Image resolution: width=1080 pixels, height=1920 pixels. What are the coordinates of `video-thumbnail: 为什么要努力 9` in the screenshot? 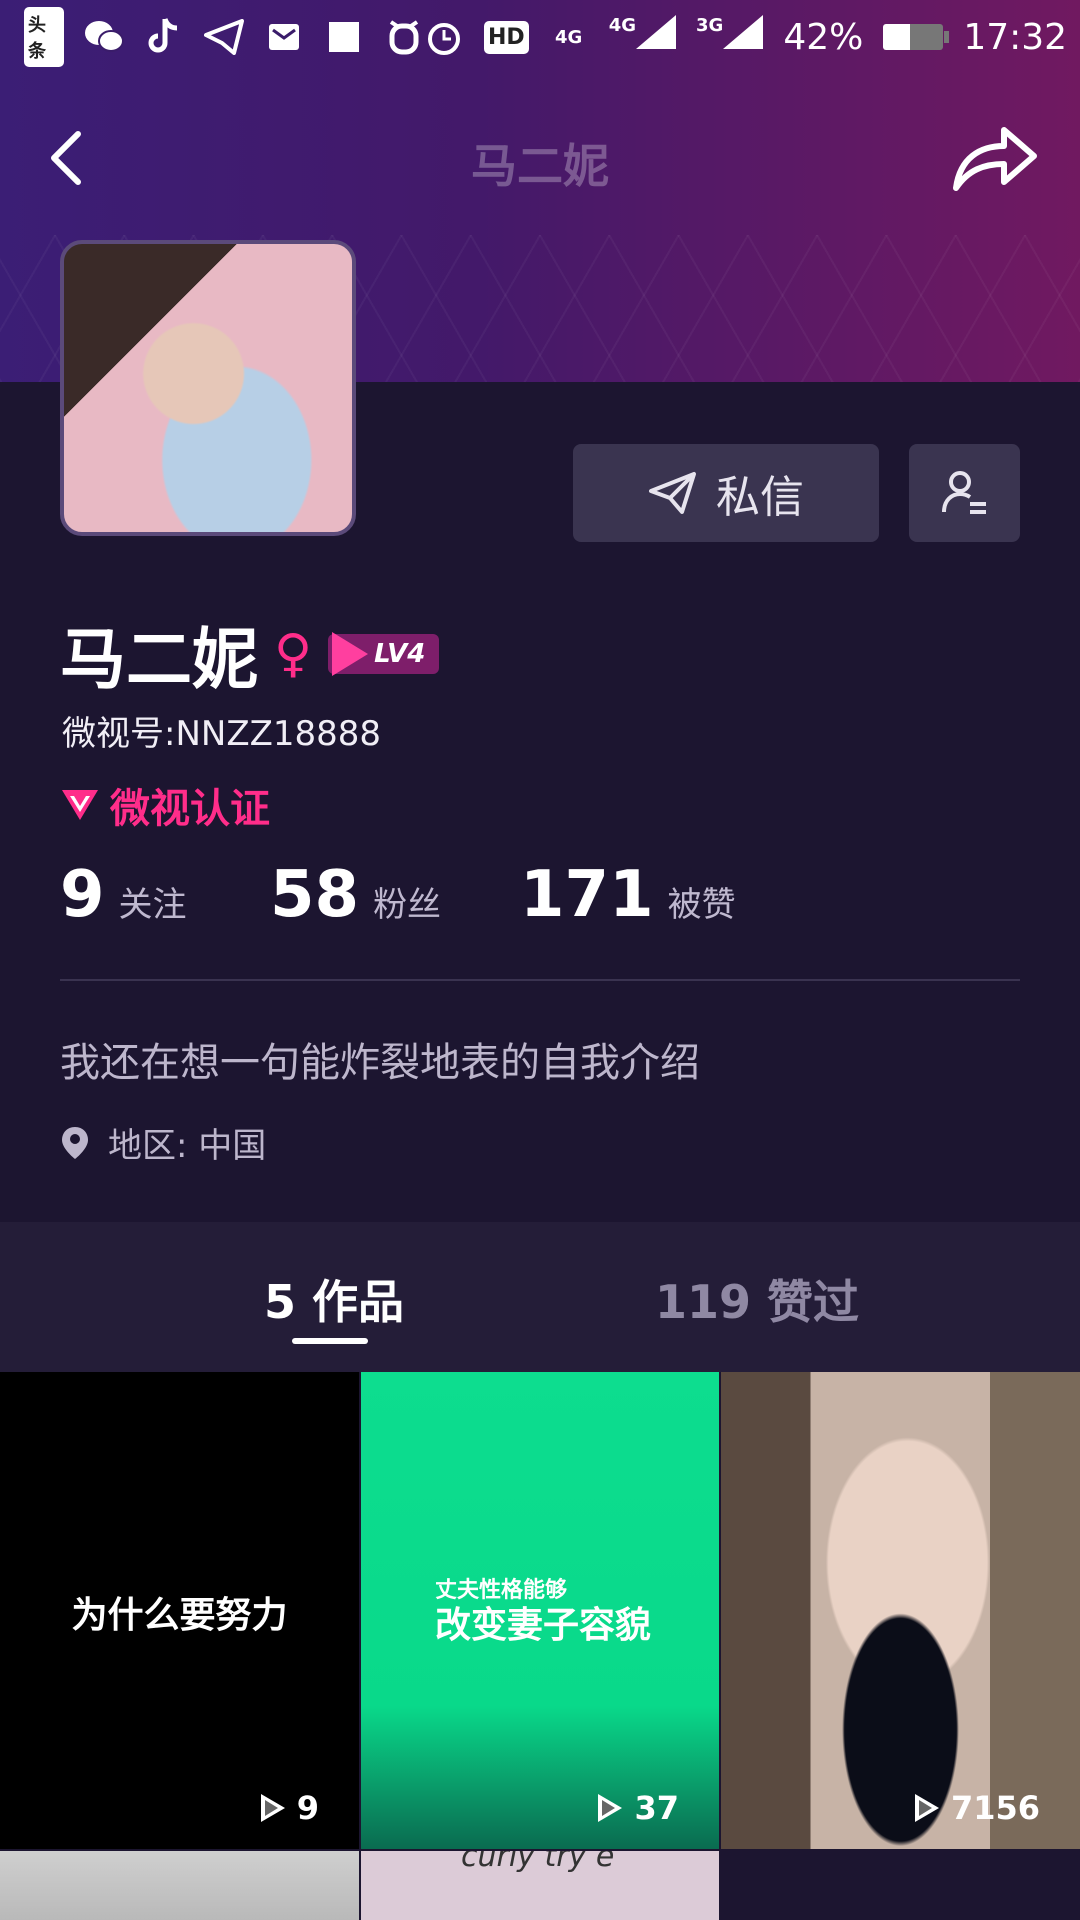 It's located at (179, 1610).